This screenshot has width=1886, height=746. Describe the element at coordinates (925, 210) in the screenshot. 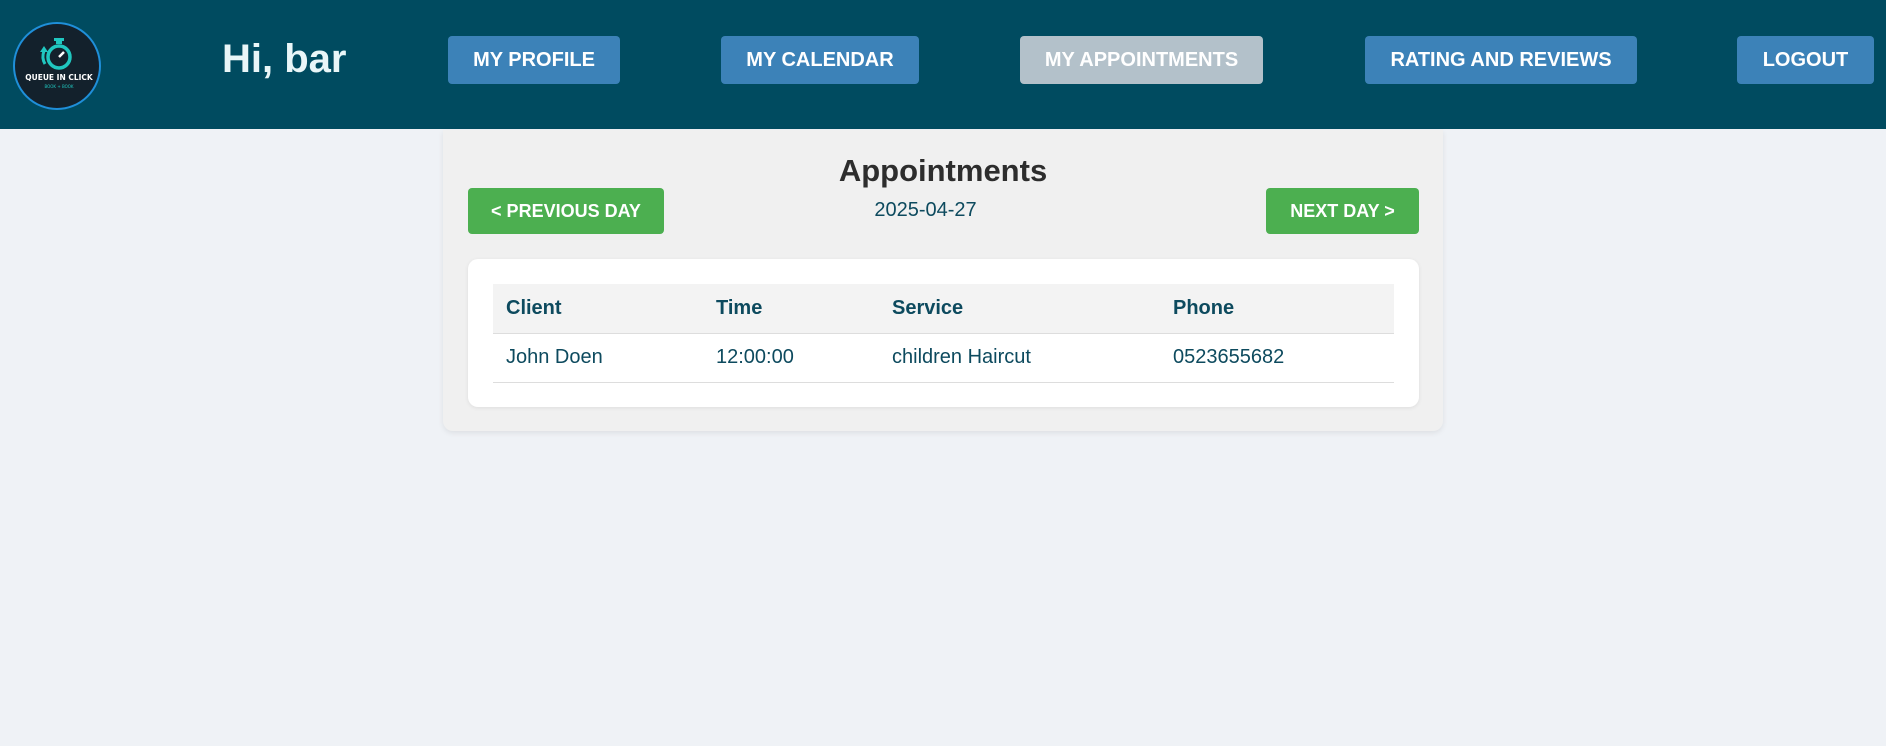

I see `current-date: 2025-04-27` at that location.